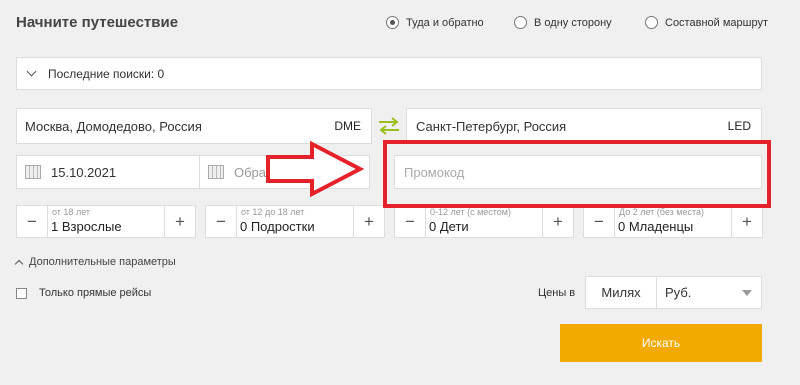 The width and height of the screenshot is (800, 385). Describe the element at coordinates (491, 126) in the screenshot. I see `destination-city: Санкт-Петербург, Россия` at that location.